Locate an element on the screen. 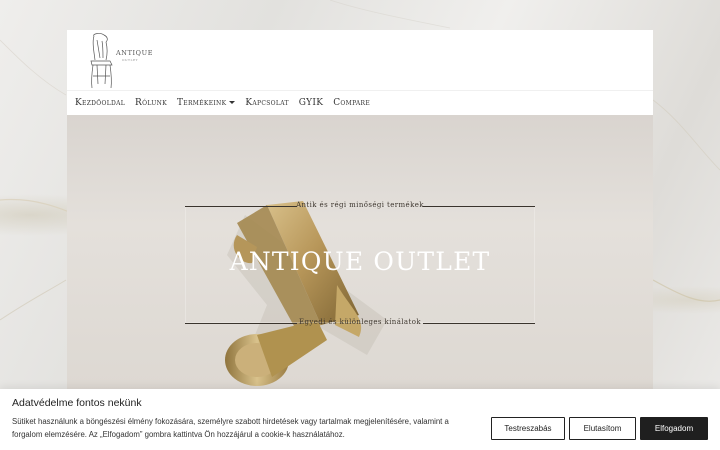 The image size is (720, 450). hero-tagline-top: Antik és régi minőségi termékek is located at coordinates (360, 205).